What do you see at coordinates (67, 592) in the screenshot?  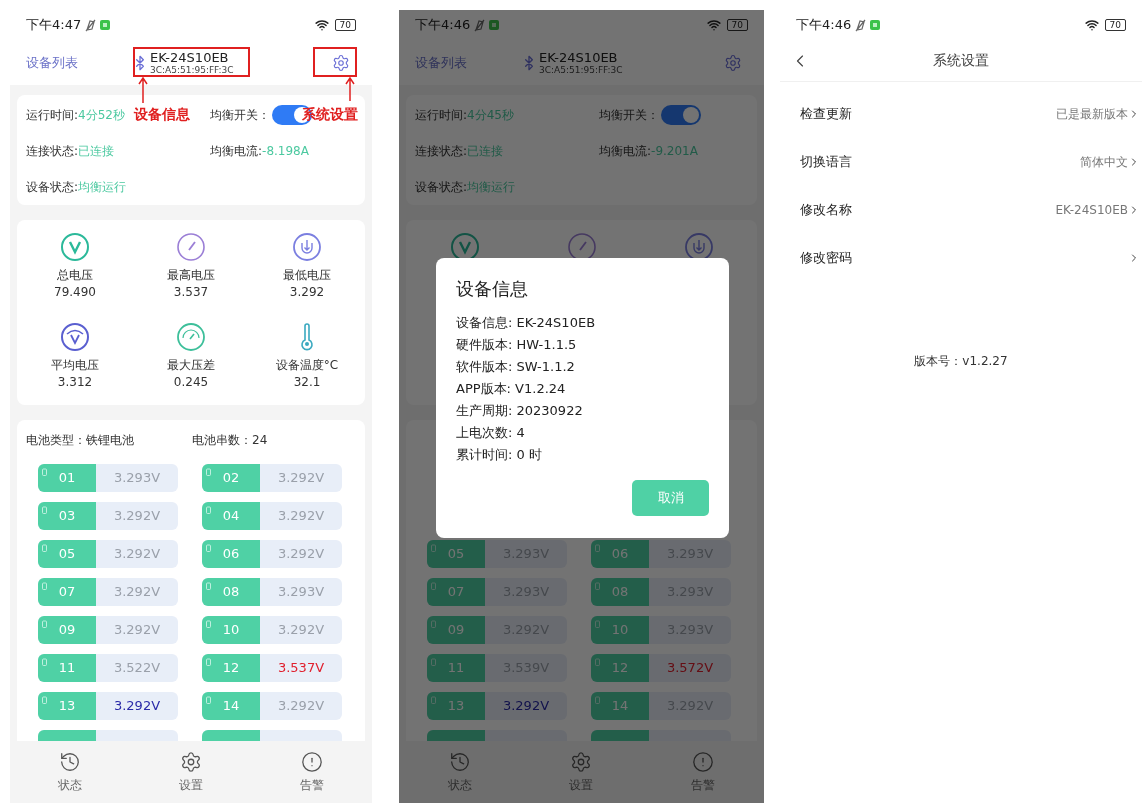 I see `cell-number: 07` at bounding box center [67, 592].